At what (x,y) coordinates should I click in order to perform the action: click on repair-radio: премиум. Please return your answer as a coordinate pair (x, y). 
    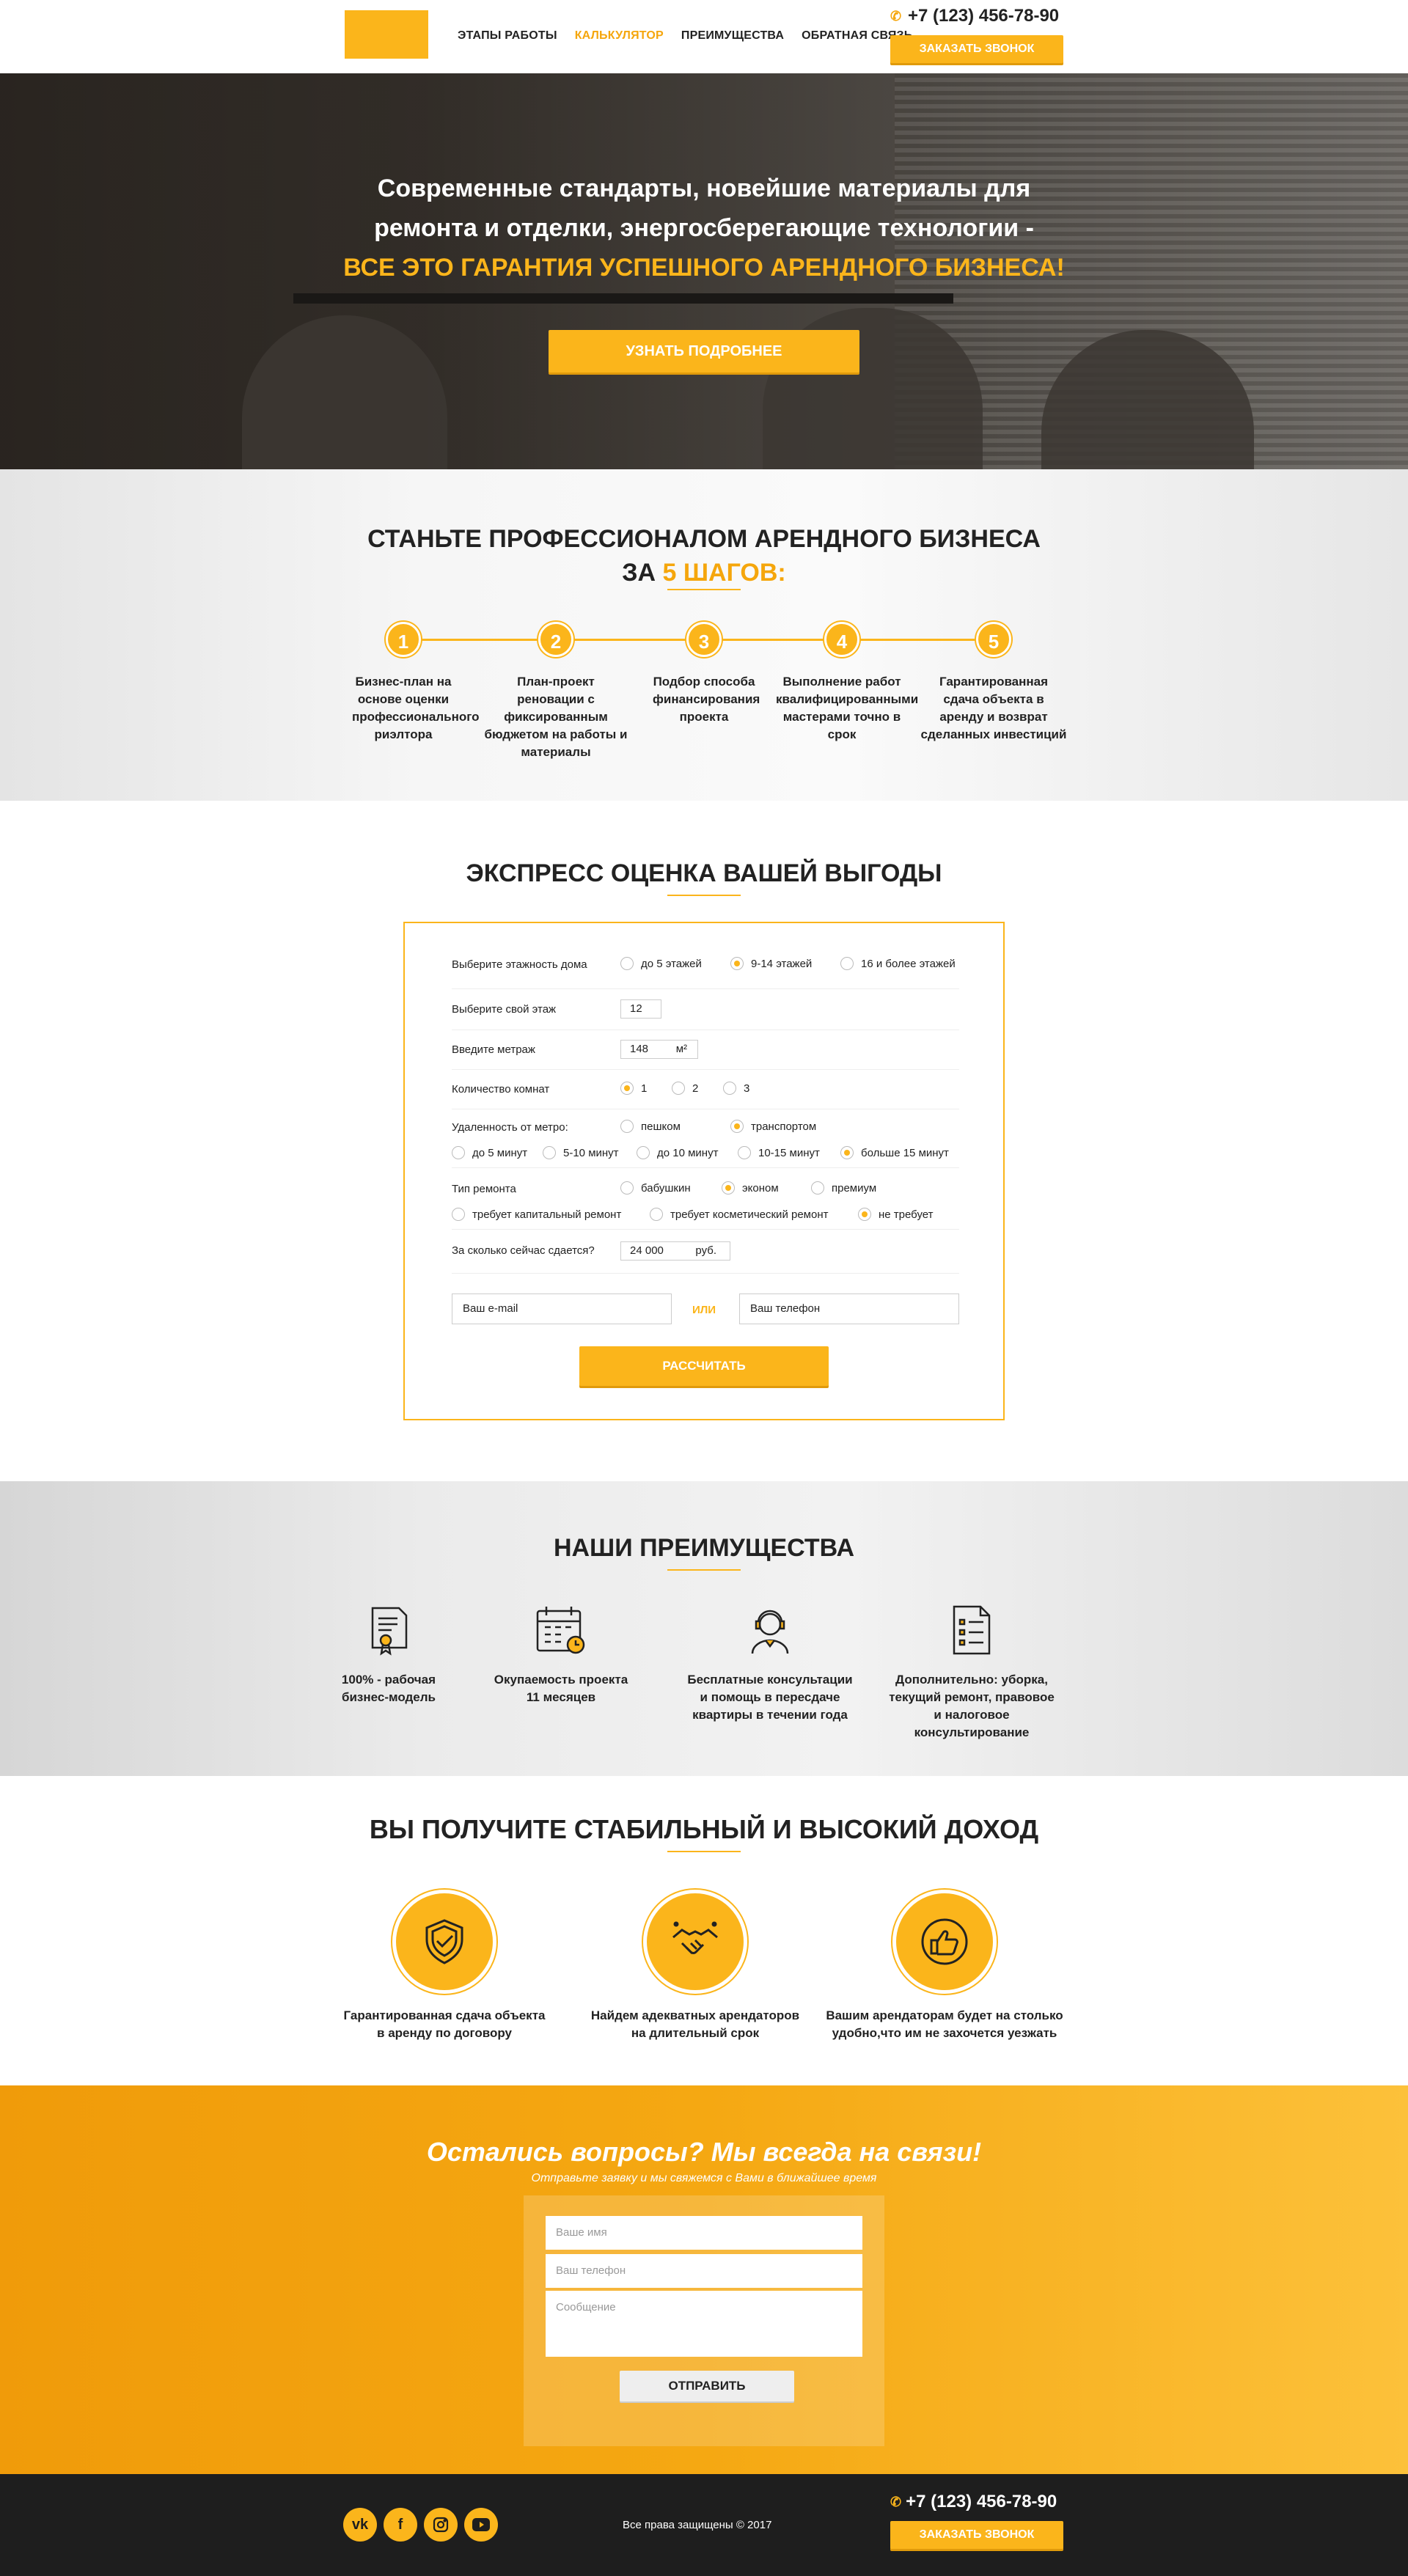
    Looking at the image, I should click on (843, 1188).